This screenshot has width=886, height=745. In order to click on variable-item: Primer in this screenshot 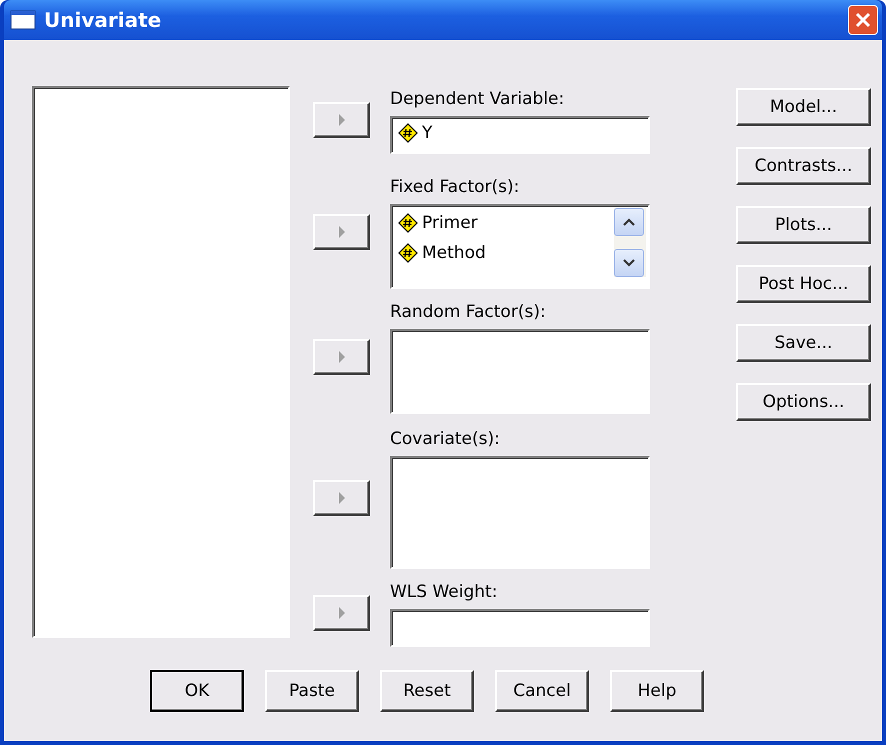, I will do `click(504, 223)`.